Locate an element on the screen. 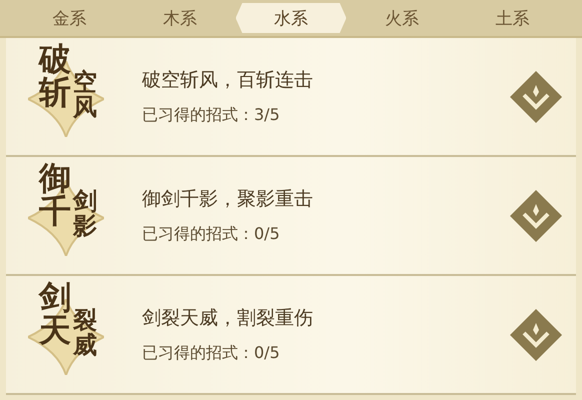 Image resolution: width=582 pixels, height=400 pixels. element-tab: 水系 is located at coordinates (291, 18).